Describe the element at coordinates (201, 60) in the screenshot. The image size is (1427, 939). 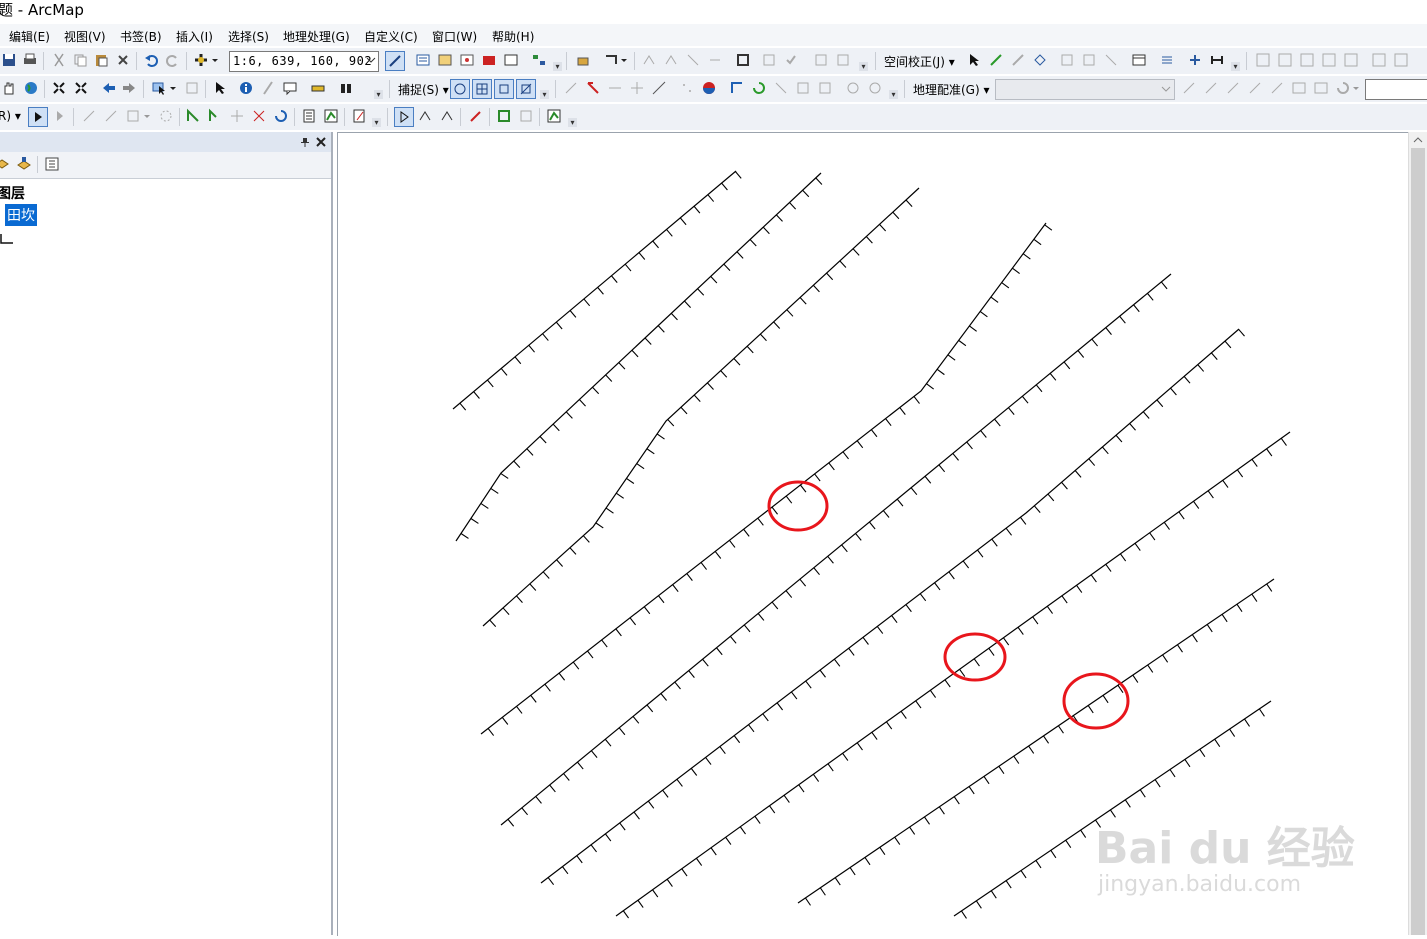
I see `add-data-icon` at that location.